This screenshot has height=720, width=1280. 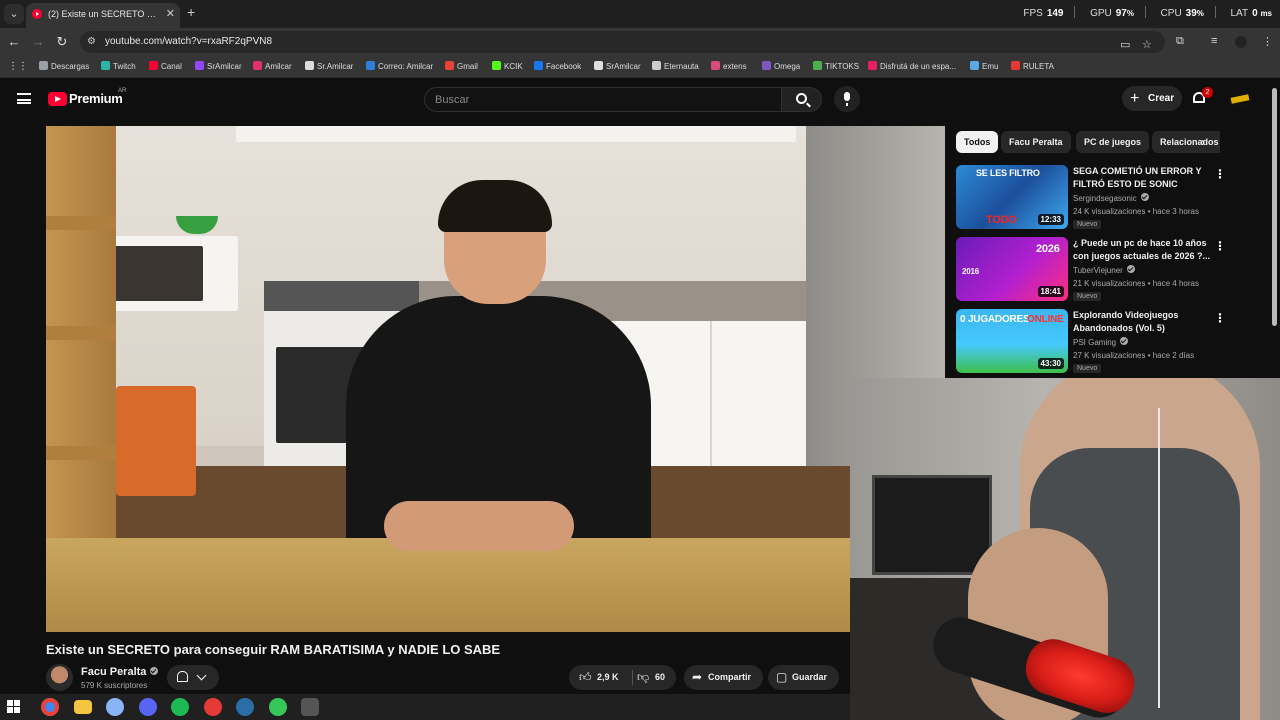 I want to click on recommendation-channel-name: TuberViejuner, so click(x=1098, y=270).